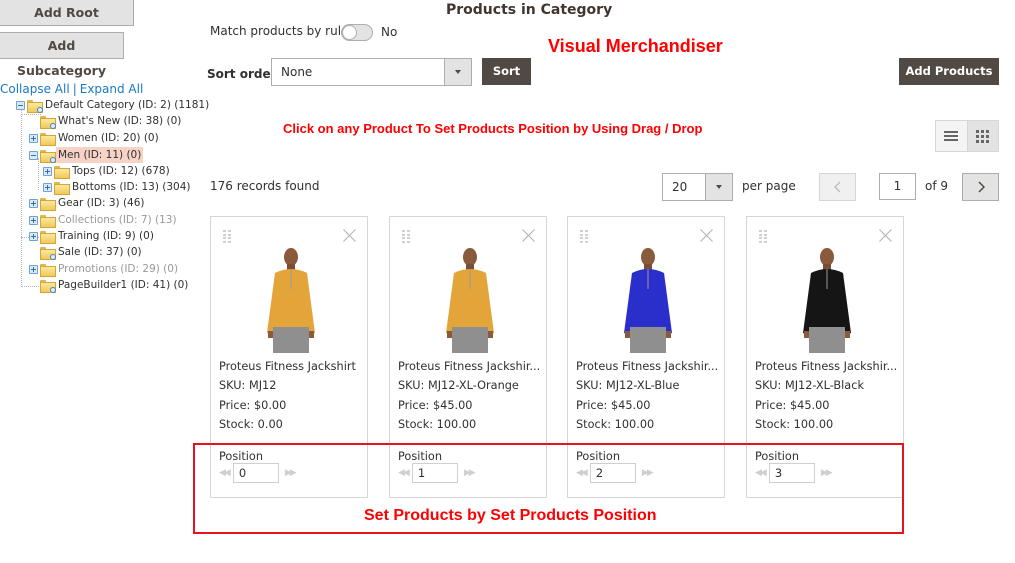 The image size is (1015, 563). I want to click on sort-button: Sort, so click(506, 71).